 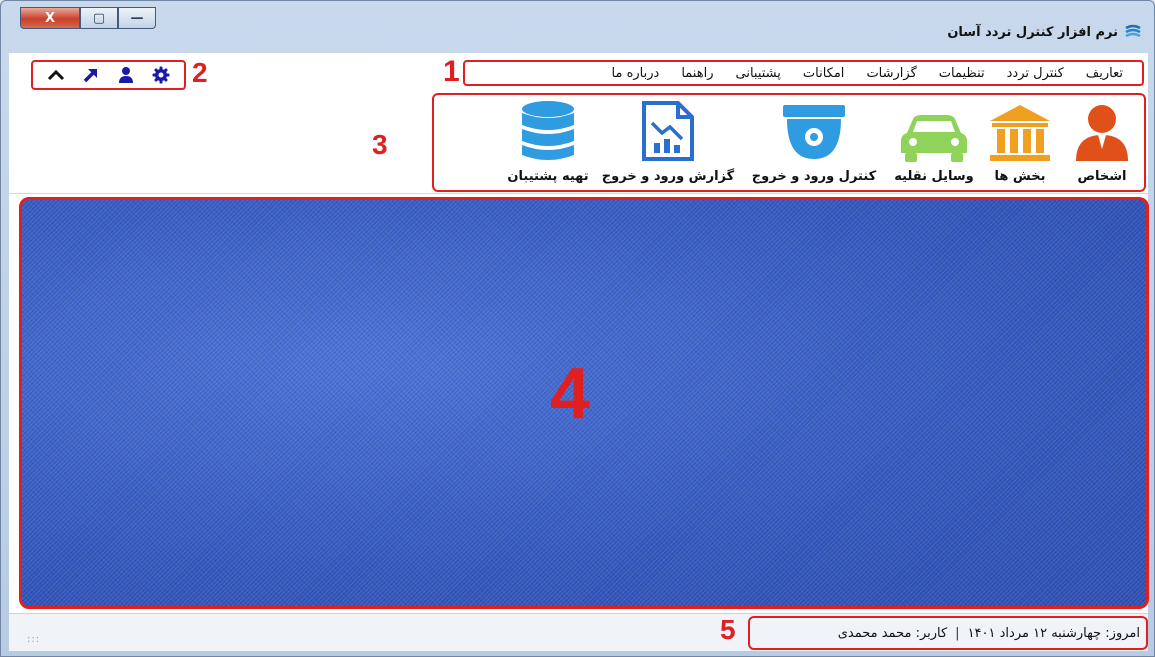 I want to click on departments-label: بخش ها, so click(x=1020, y=176).